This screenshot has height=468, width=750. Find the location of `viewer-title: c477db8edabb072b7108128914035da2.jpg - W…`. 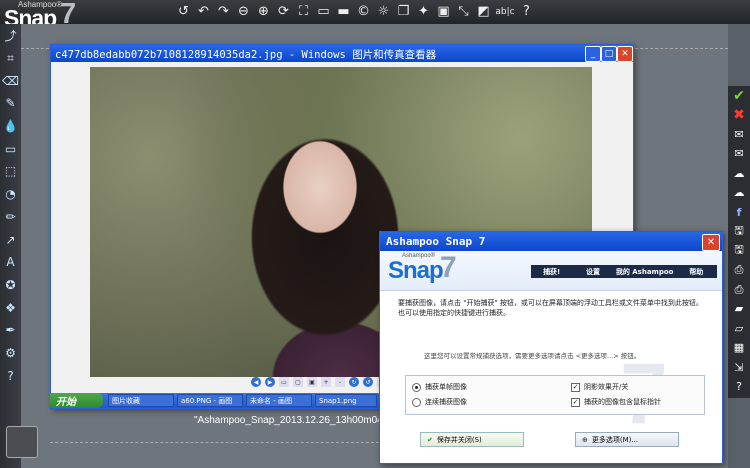

viewer-title: c477db8edabb072b7108128914035da2.jpg - W… is located at coordinates (246, 55).